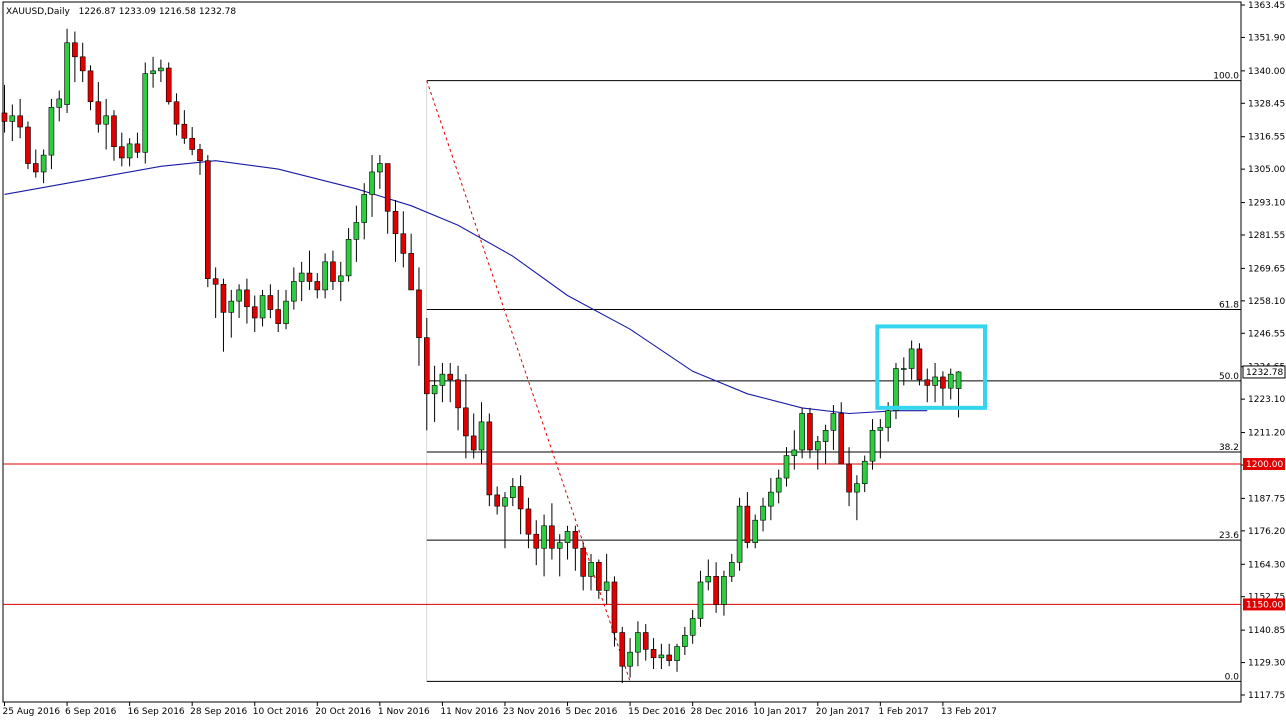 The width and height of the screenshot is (1286, 724). What do you see at coordinates (1266, 72) in the screenshot?
I see `y-tick-label: 1340.00` at bounding box center [1266, 72].